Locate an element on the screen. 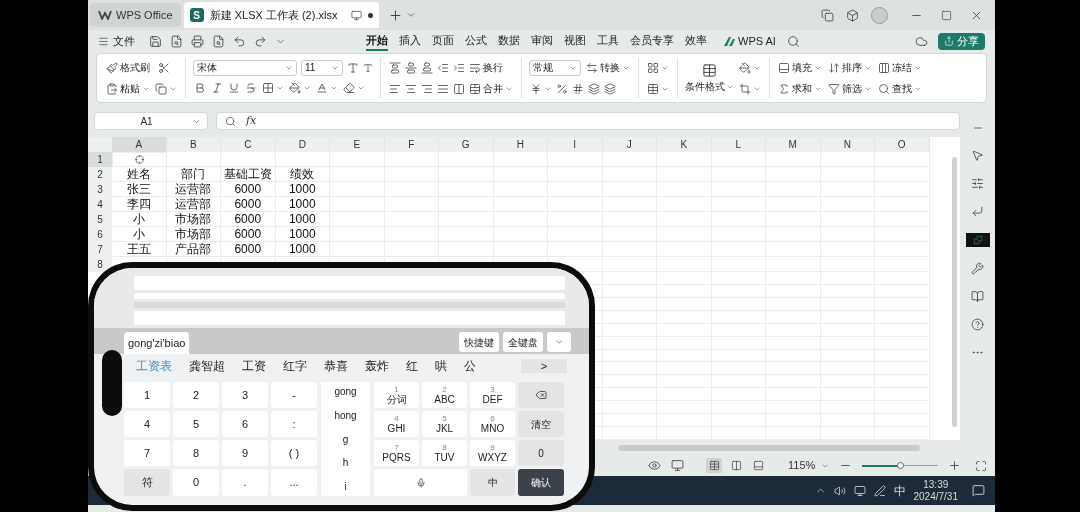 The height and width of the screenshot is (512, 1080). keyboard-key: 9 is located at coordinates (245, 453).